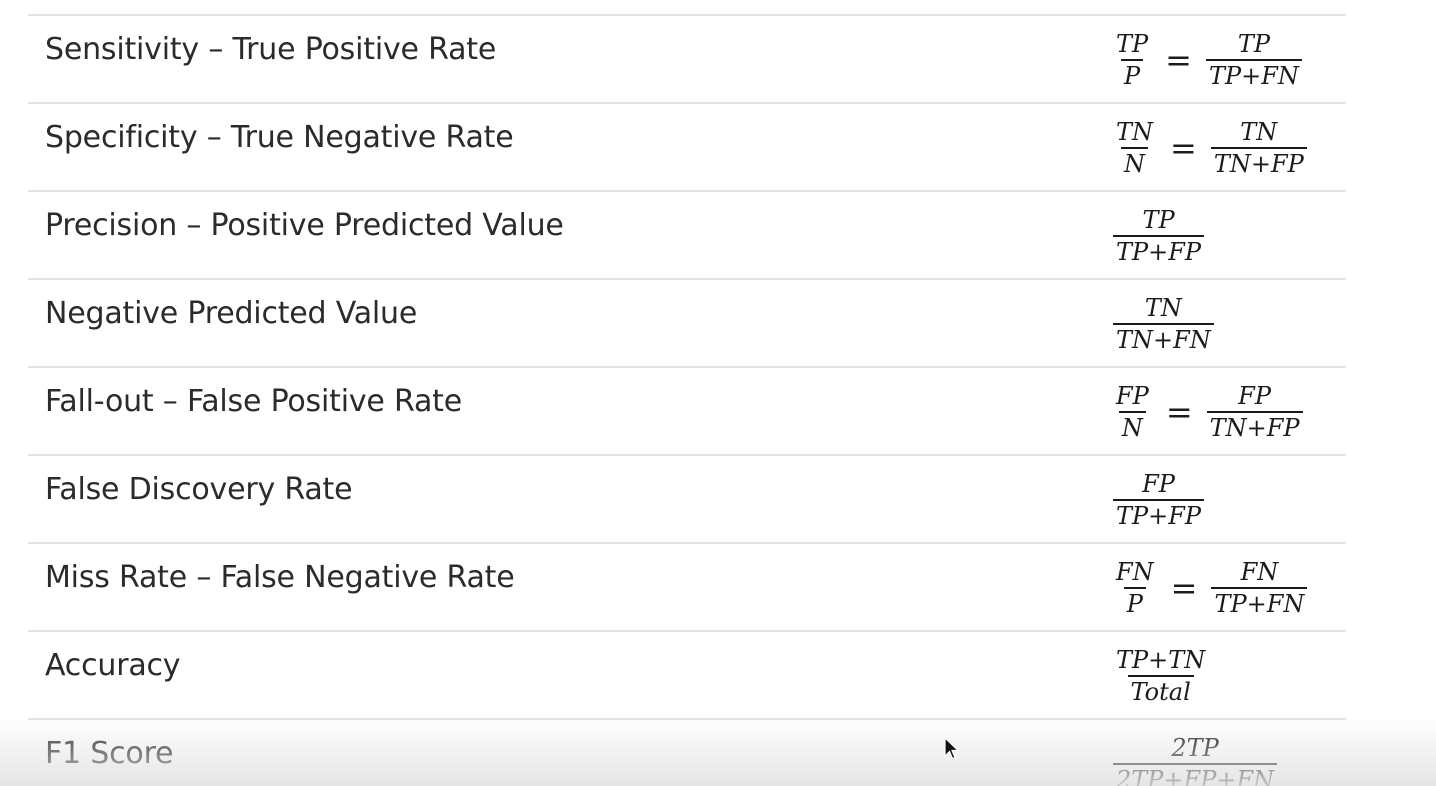 The height and width of the screenshot is (786, 1436). I want to click on metric-formula: TP TP+FP, so click(1159, 236).